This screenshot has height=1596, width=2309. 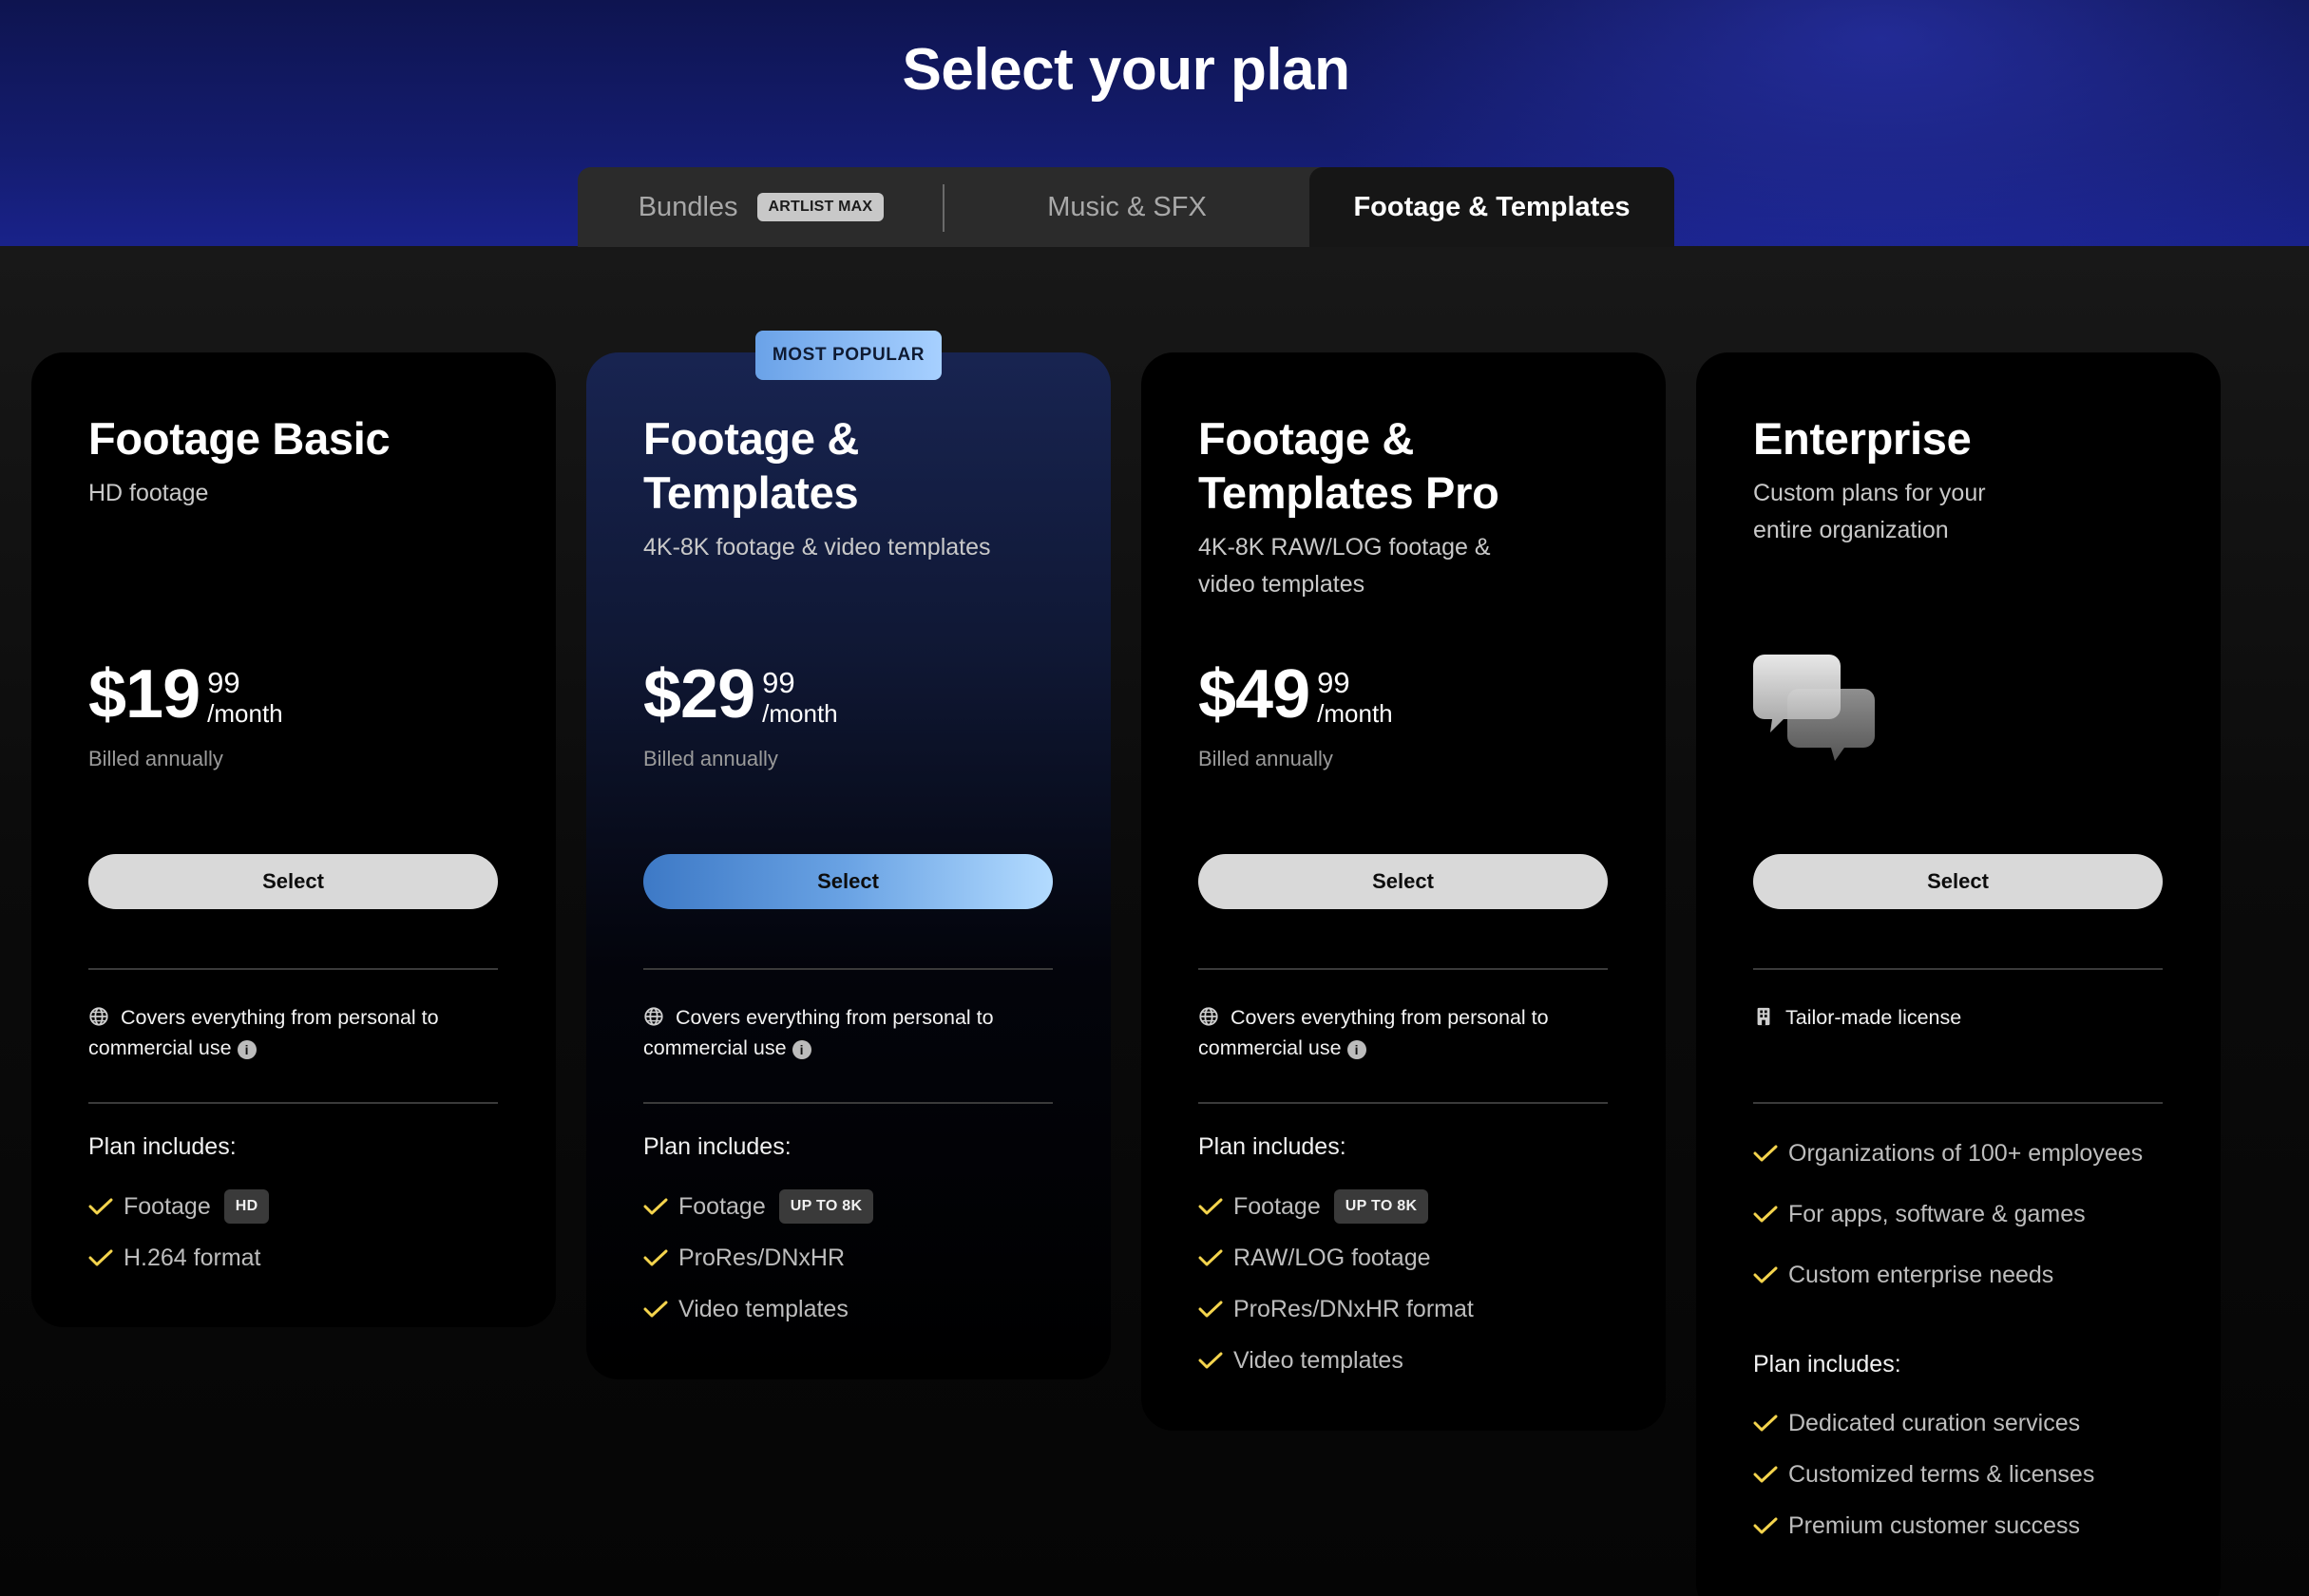 What do you see at coordinates (1814, 708) in the screenshot?
I see `chat-bubbles-icon` at bounding box center [1814, 708].